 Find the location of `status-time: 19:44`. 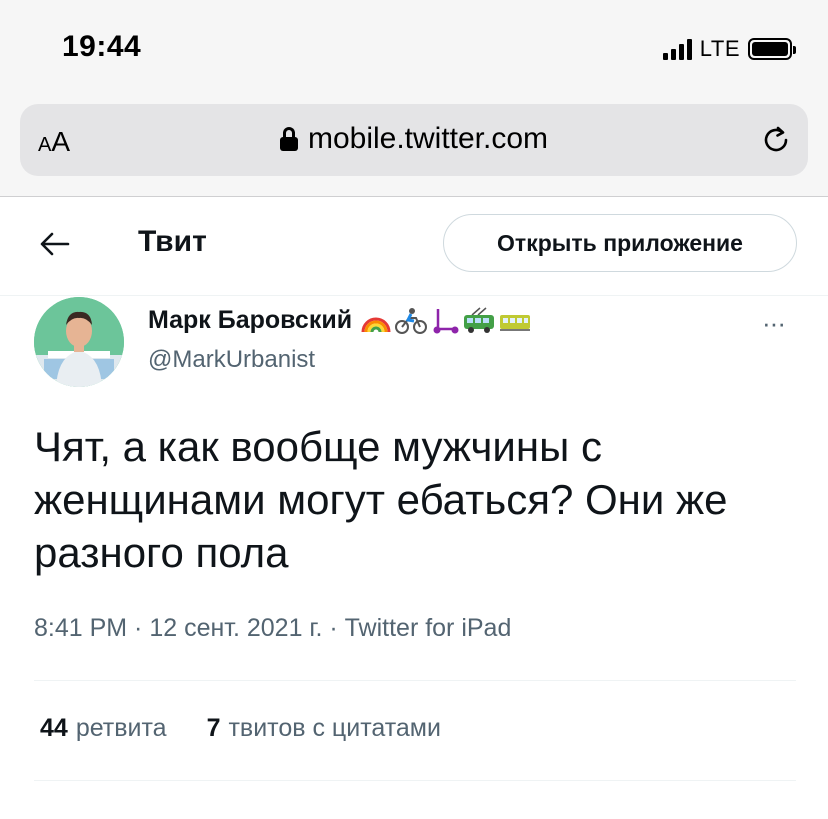

status-time: 19:44 is located at coordinates (102, 46).